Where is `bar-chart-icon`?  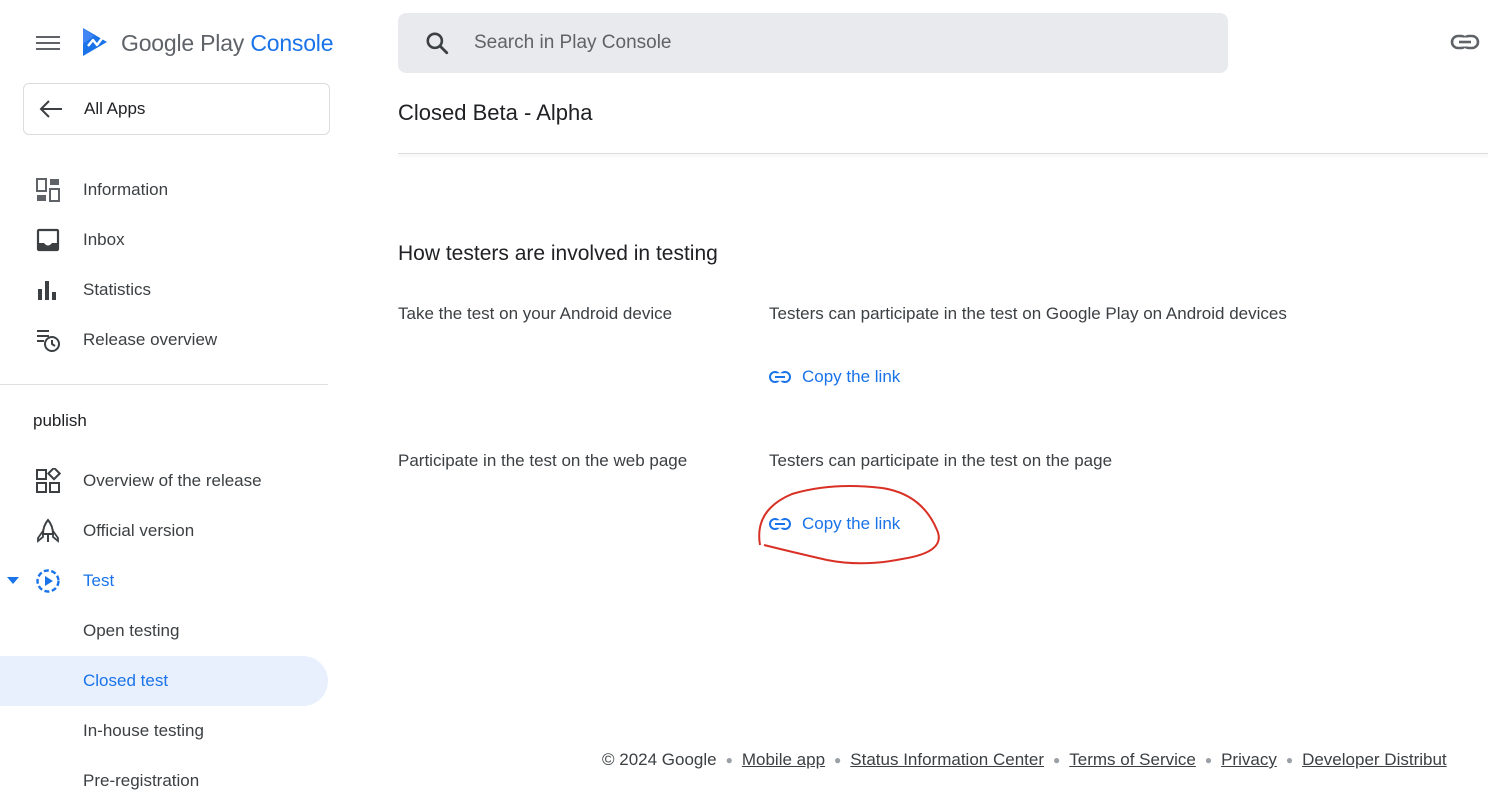
bar-chart-icon is located at coordinates (47, 290).